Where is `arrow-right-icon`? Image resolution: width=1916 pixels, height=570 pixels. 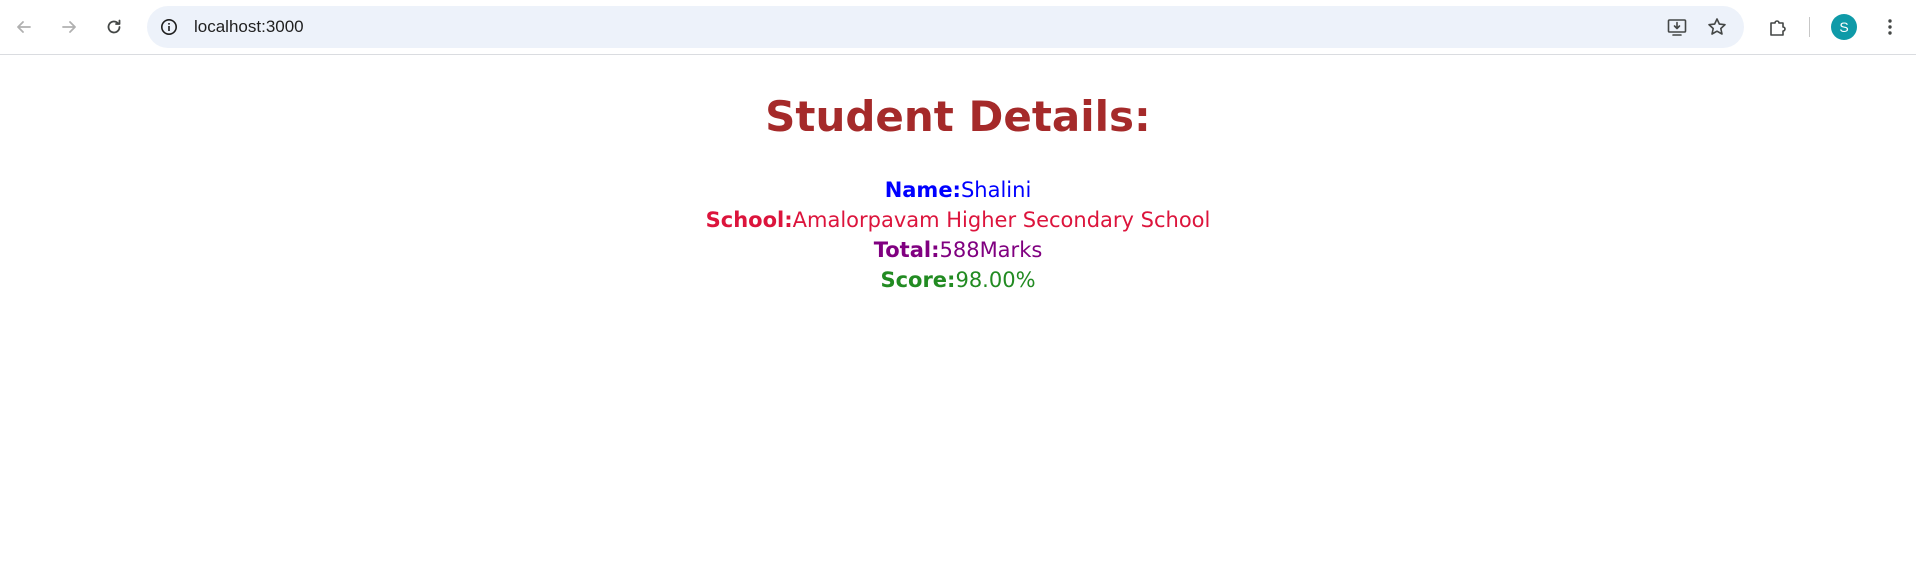
arrow-right-icon is located at coordinates (69, 27).